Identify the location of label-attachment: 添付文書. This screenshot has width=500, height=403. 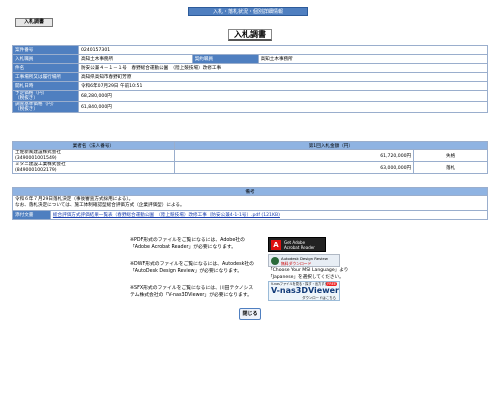
(31, 215).